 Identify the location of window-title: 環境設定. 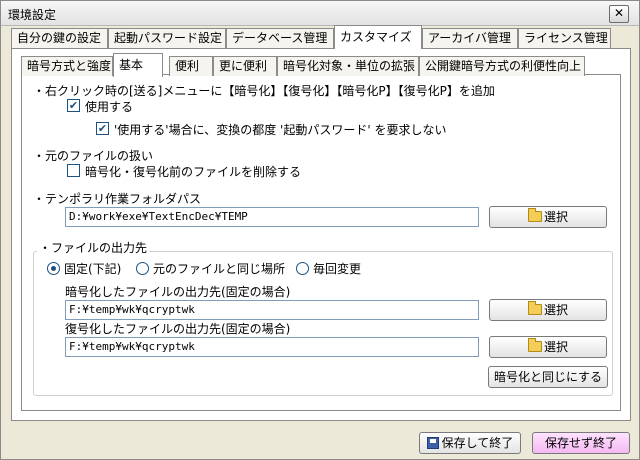
(32, 15).